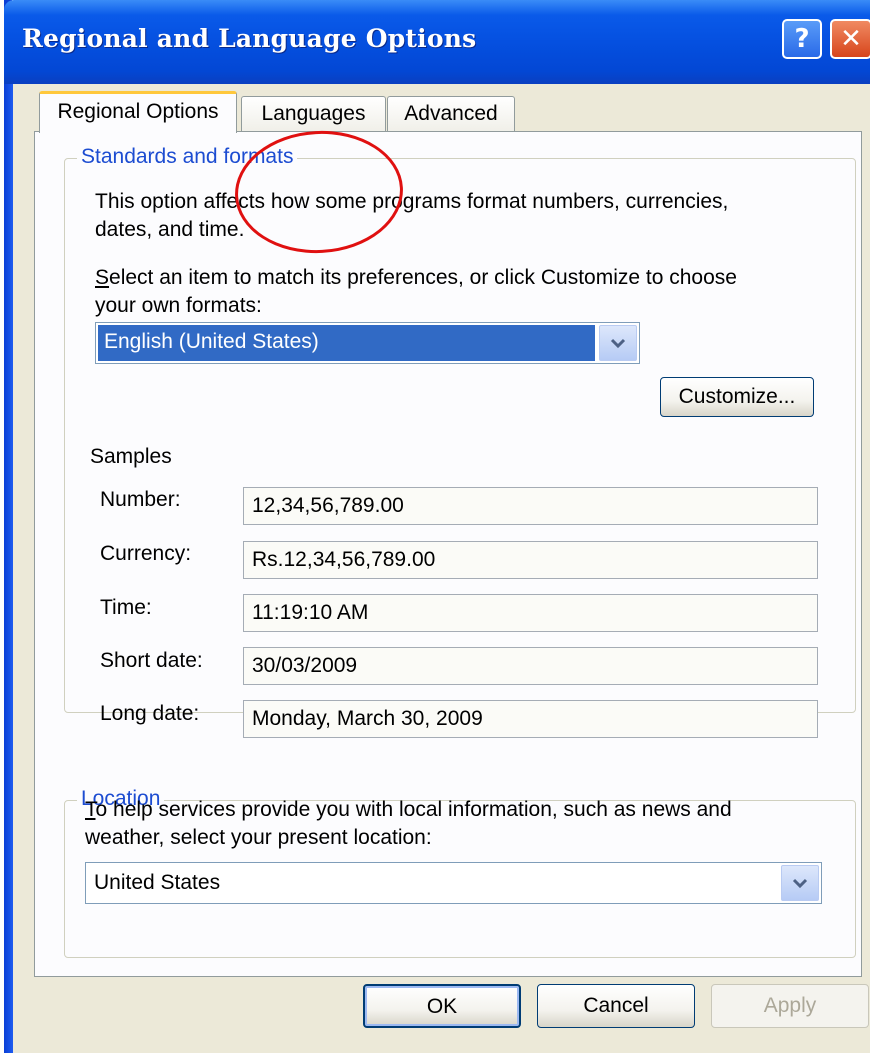  Describe the element at coordinates (530, 506) in the screenshot. I see `sample-value-number: 12,34,56,789.00` at that location.